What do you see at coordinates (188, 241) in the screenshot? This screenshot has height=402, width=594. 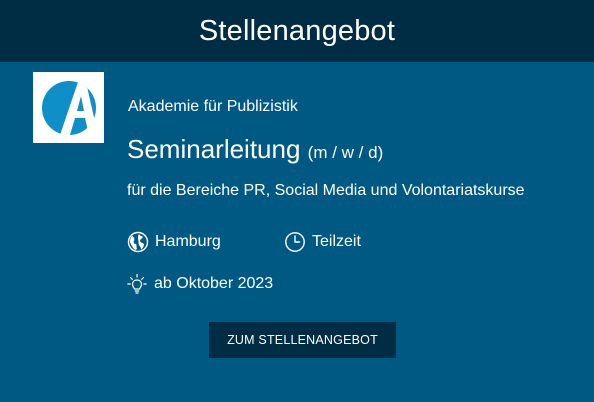 I see `location-label: Hamburg` at bounding box center [188, 241].